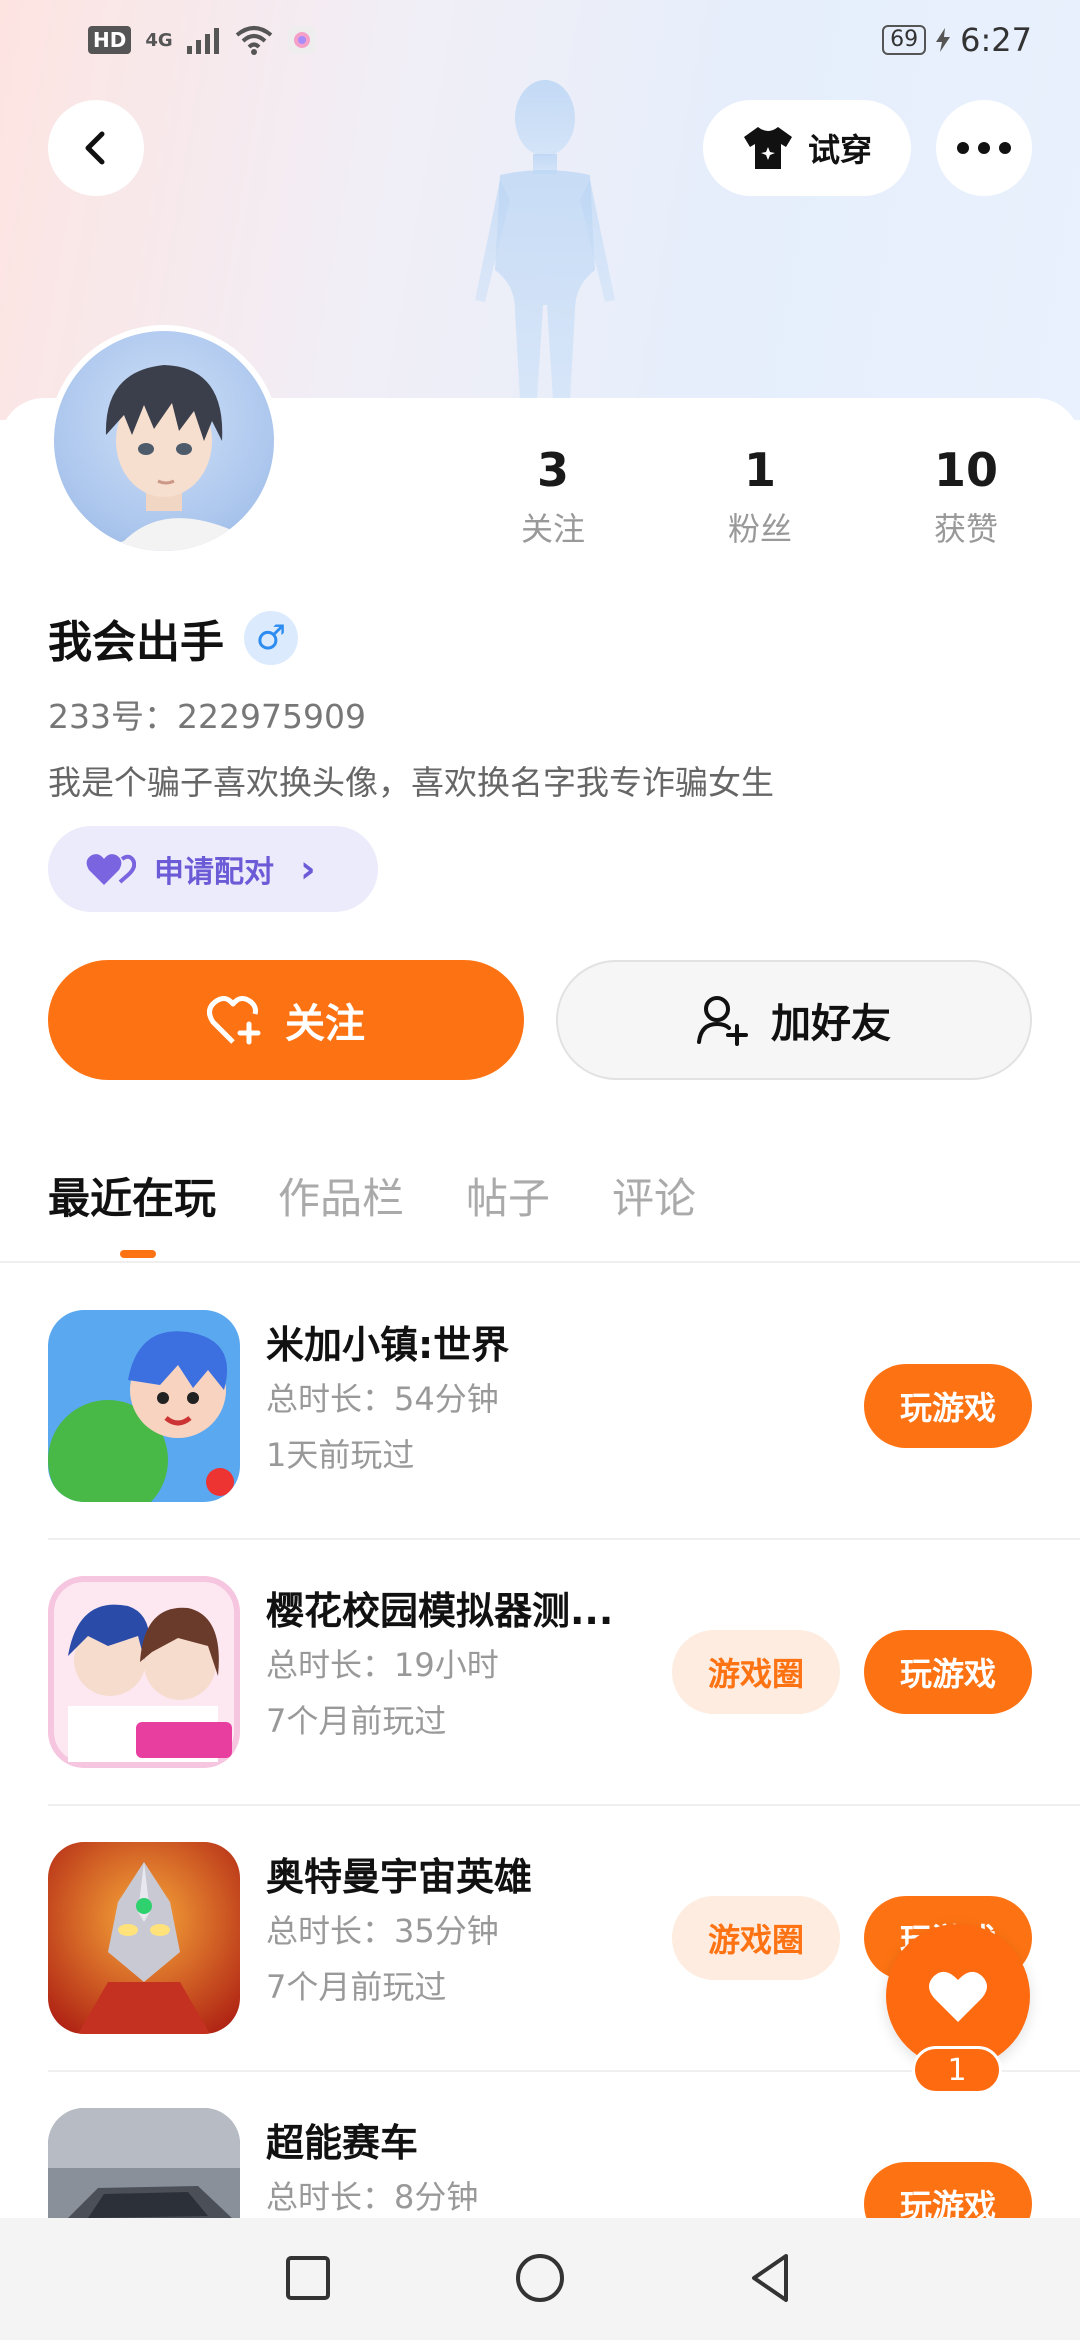  I want to click on stat-value: 1, so click(759, 470).